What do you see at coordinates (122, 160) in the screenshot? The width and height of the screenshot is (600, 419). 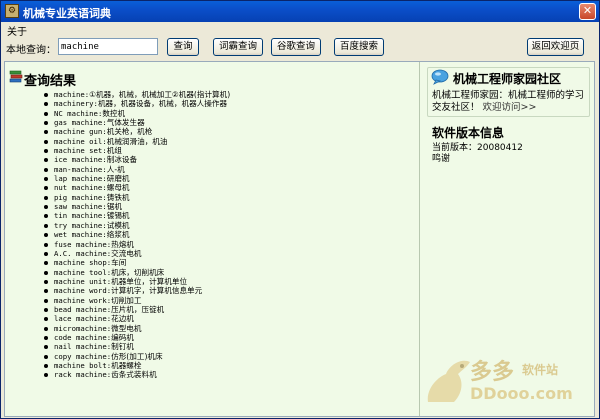 I see `result-definition: 制冰设备` at bounding box center [122, 160].